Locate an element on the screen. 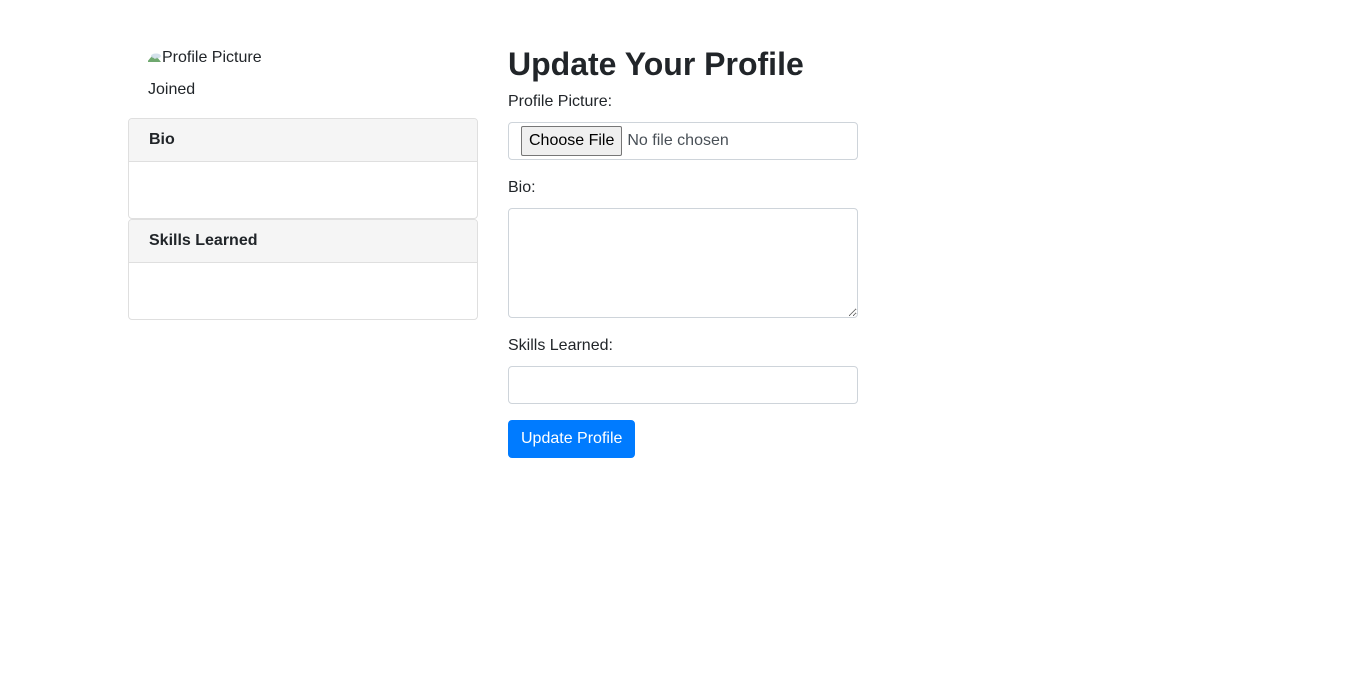  skills-card-body is located at coordinates (303, 291).